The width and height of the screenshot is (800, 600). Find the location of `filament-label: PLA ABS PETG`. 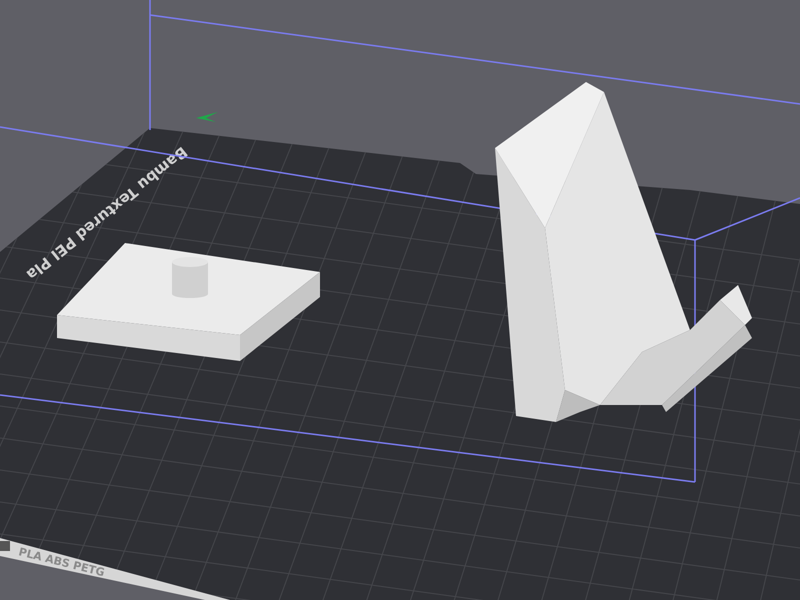

filament-label: PLA ABS PETG is located at coordinates (61, 562).